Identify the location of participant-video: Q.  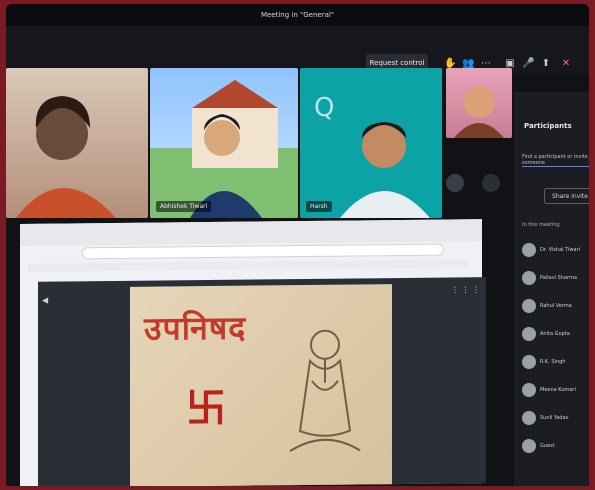
(371, 143).